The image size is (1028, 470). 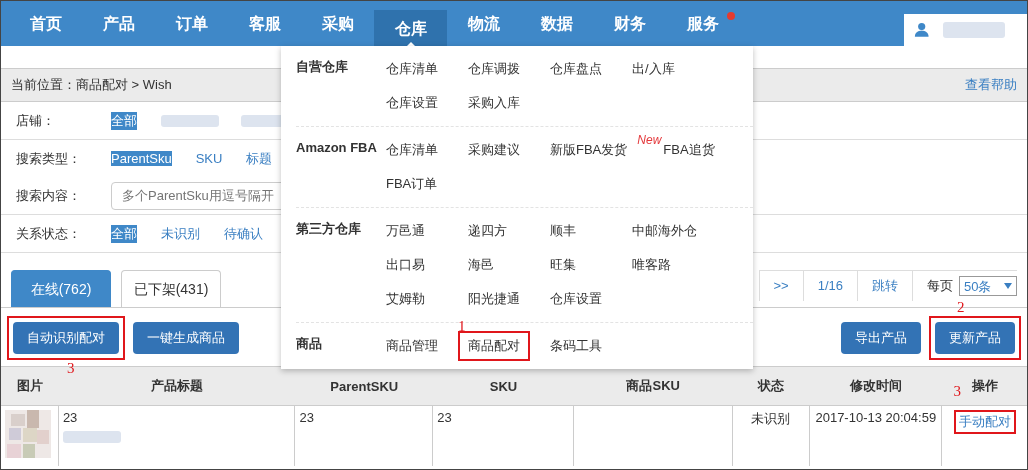 I want to click on menu-section-heading: 第三方仓库, so click(x=329, y=229).